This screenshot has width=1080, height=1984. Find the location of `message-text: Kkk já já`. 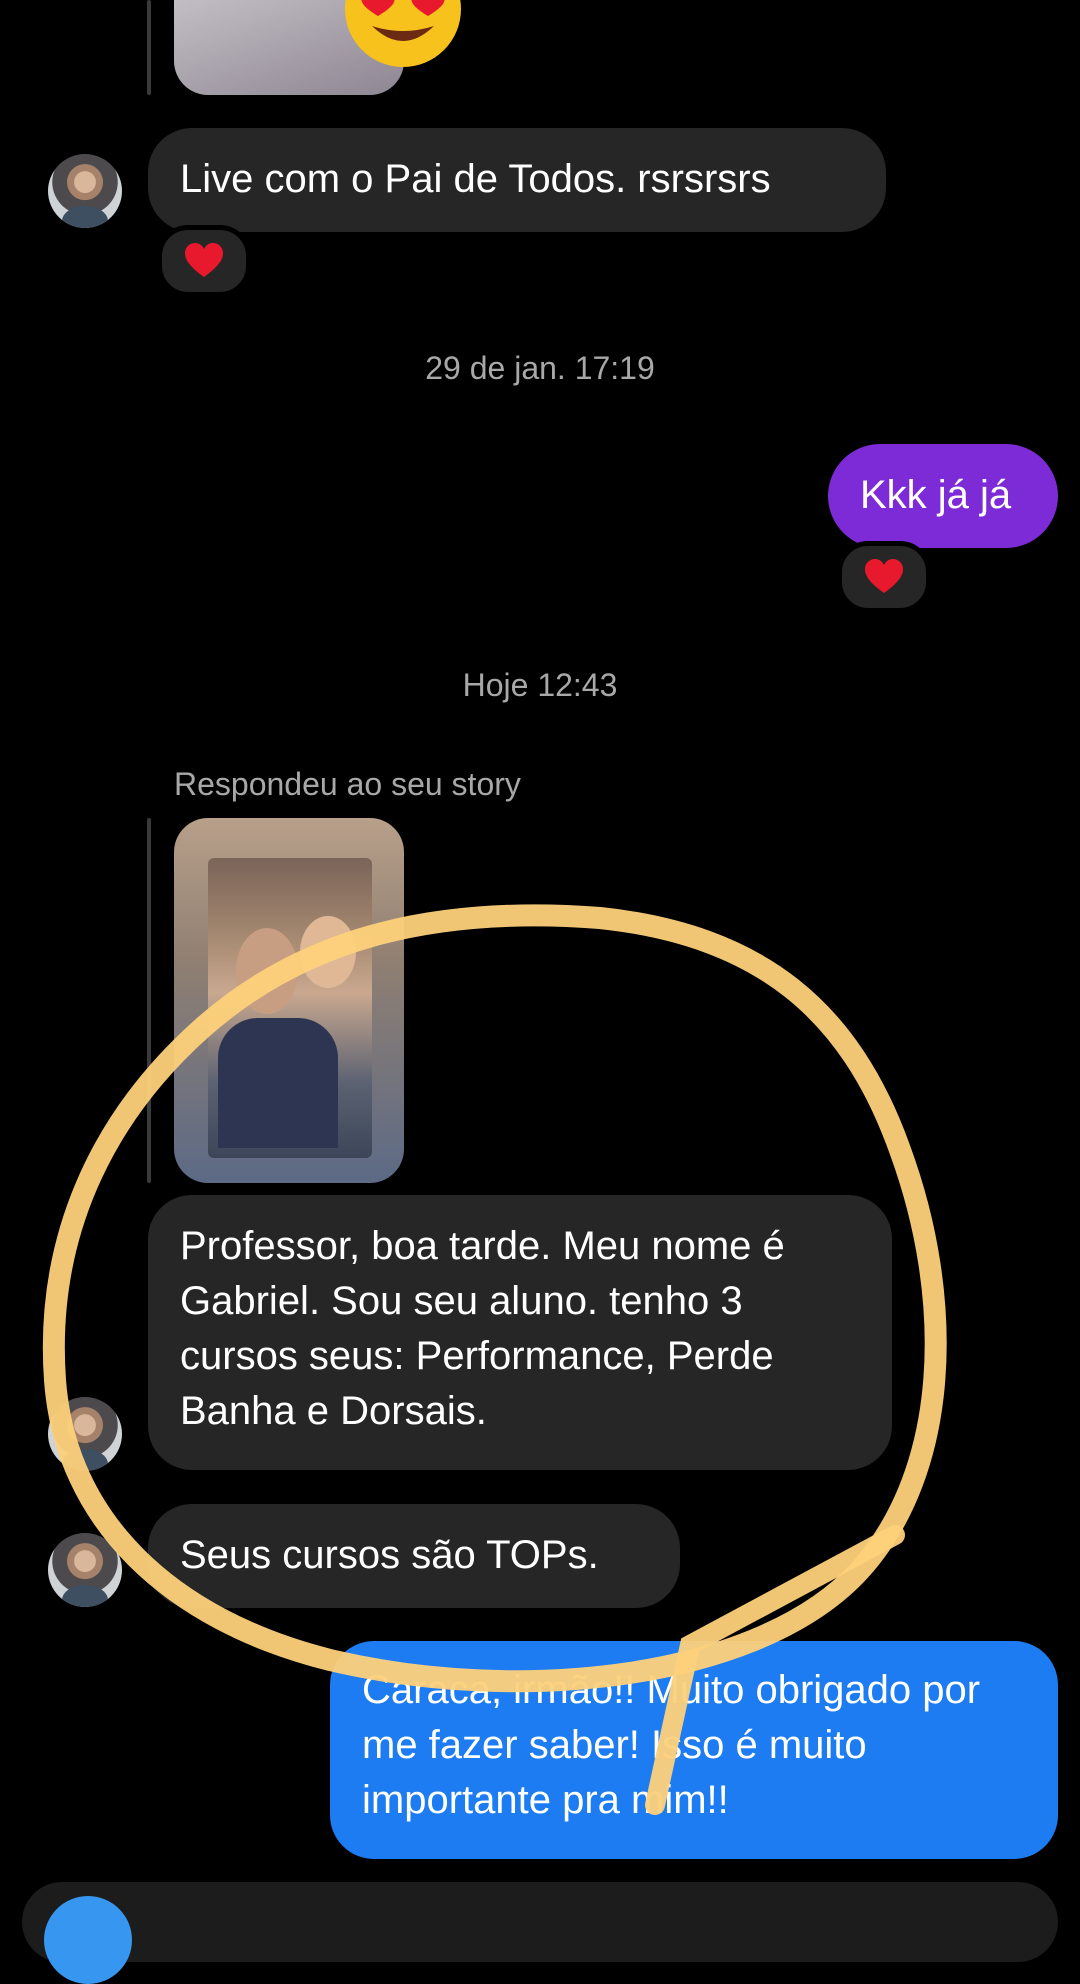

message-text: Kkk já já is located at coordinates (936, 495).